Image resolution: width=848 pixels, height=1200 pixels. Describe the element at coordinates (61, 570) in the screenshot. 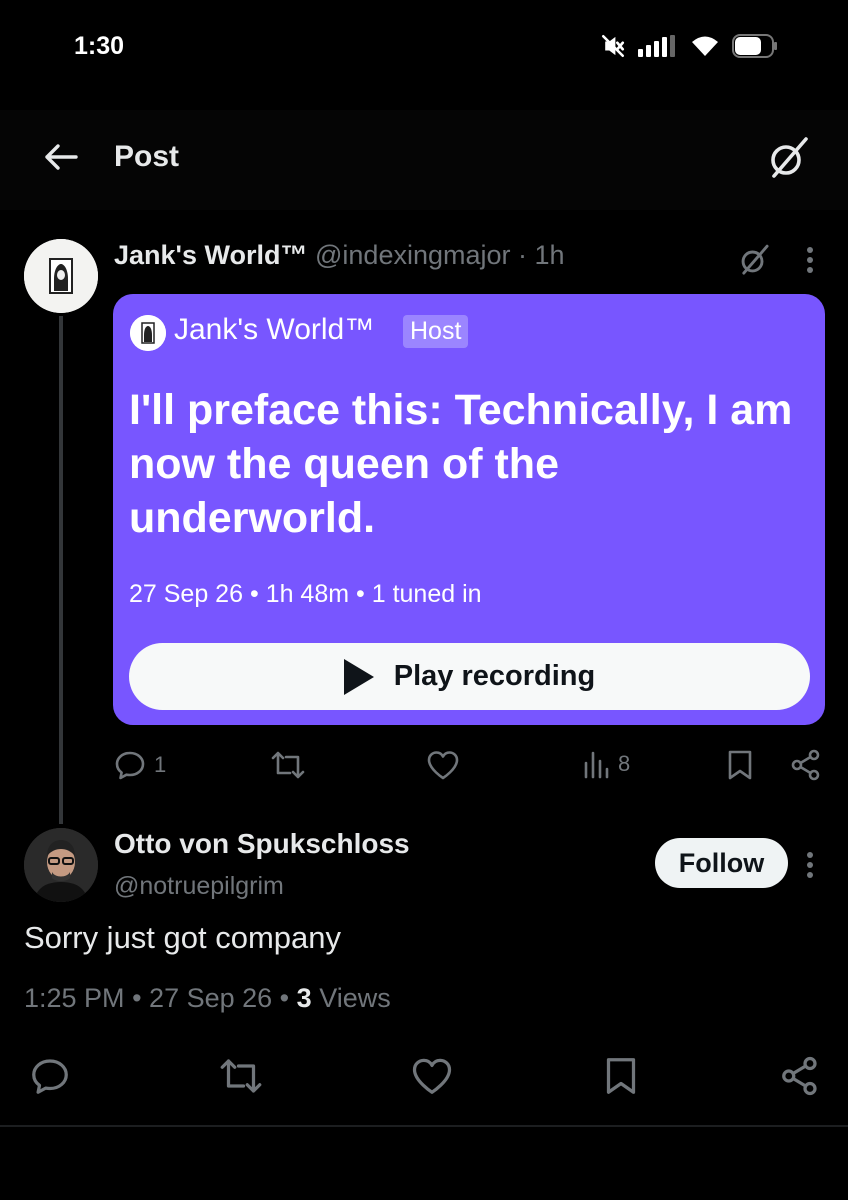

I see `thread-line` at that location.